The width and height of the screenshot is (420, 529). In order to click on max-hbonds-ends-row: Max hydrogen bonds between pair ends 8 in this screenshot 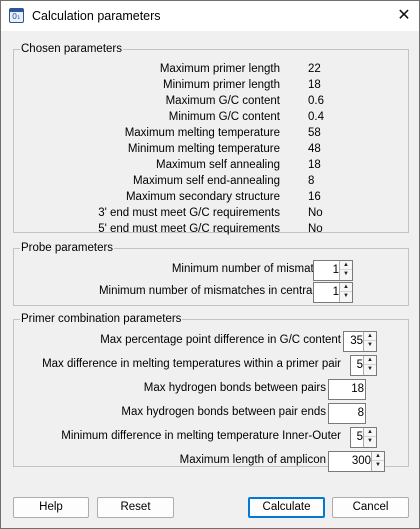, I will do `click(211, 413)`.